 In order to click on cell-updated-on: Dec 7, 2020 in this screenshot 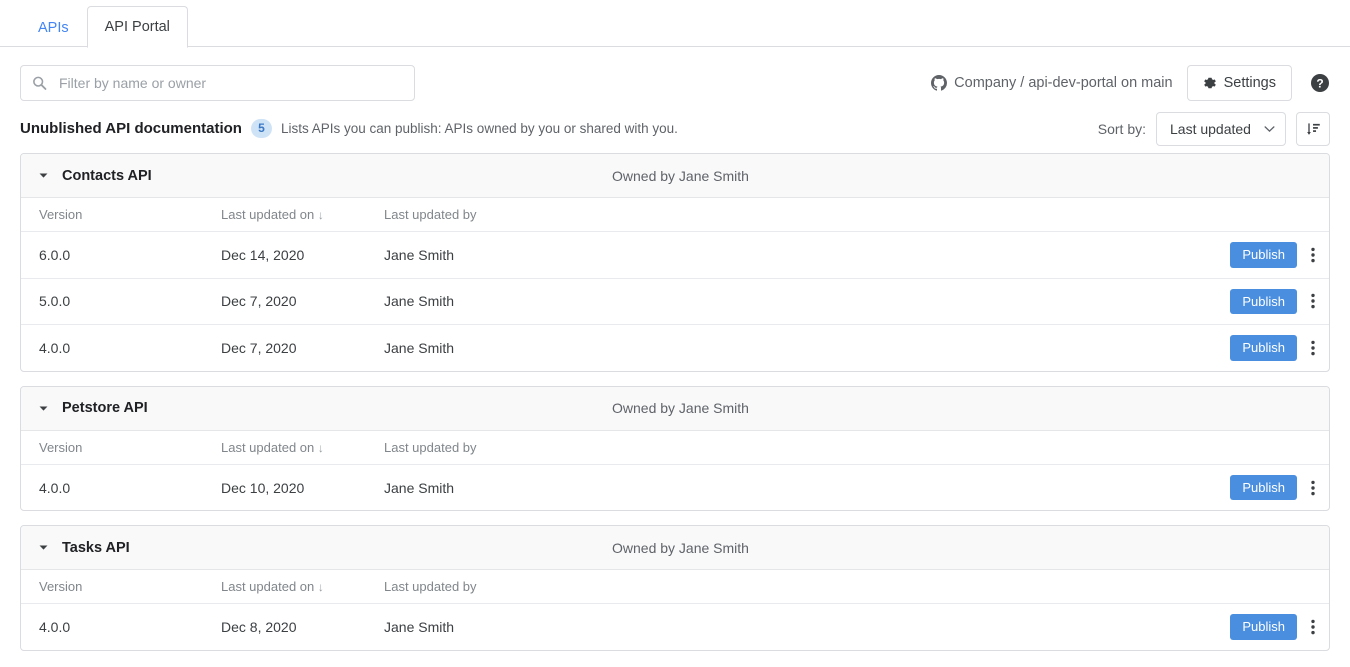, I will do `click(259, 347)`.